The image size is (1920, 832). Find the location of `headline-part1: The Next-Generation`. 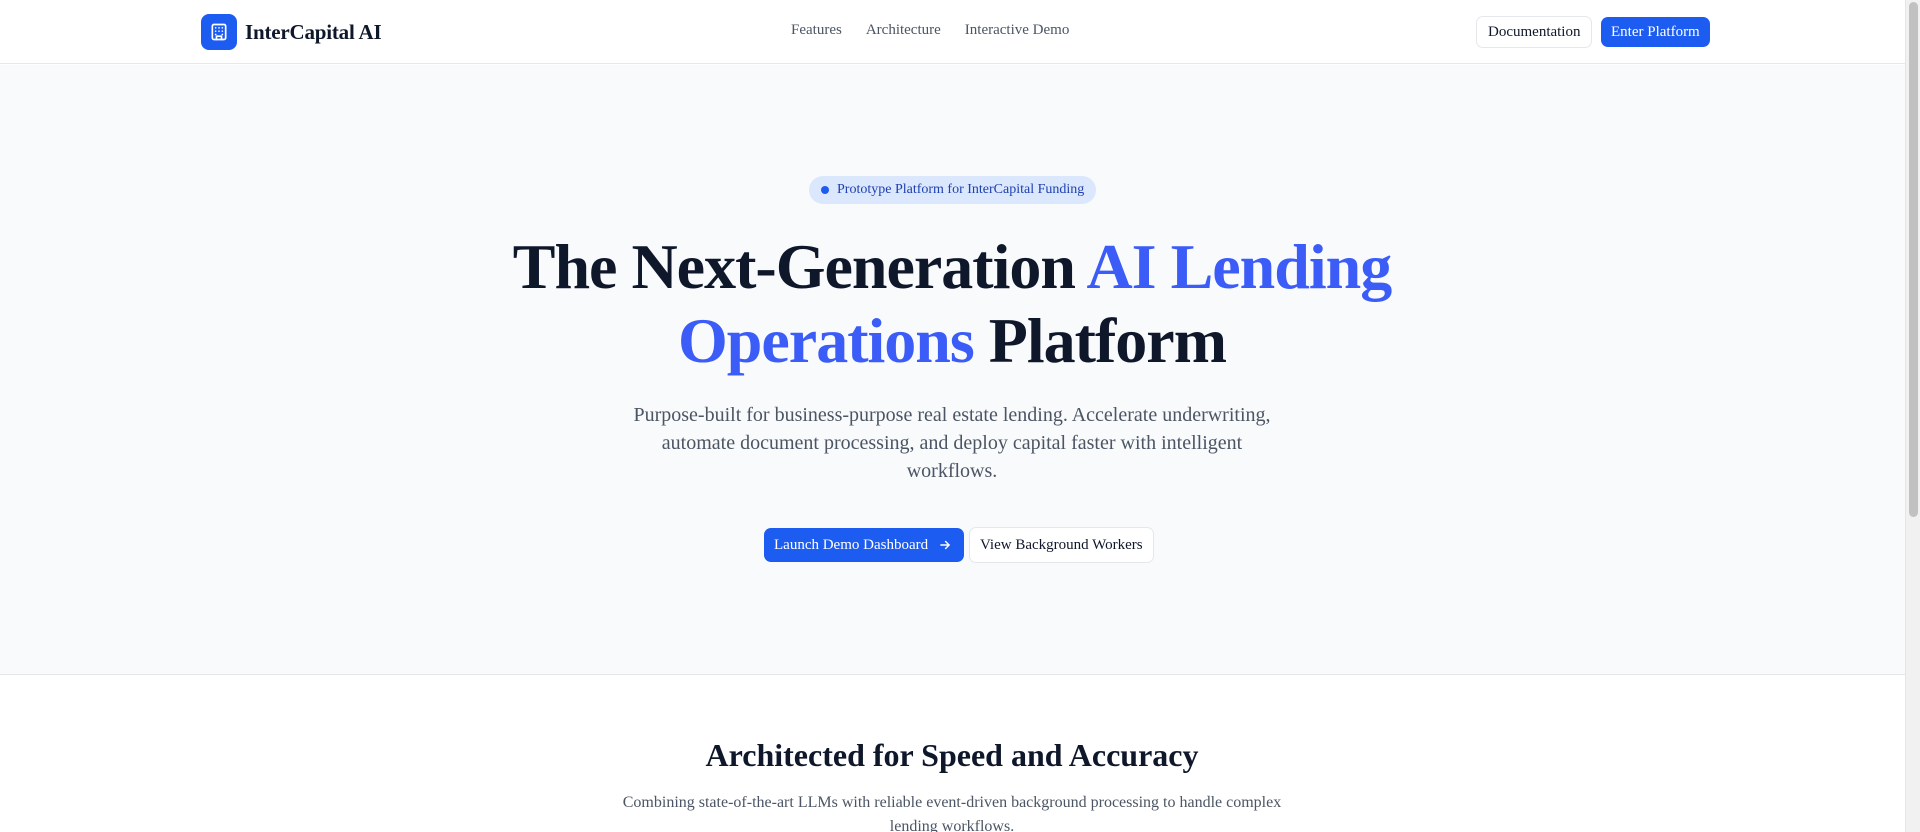

headline-part1: The Next-Generation is located at coordinates (799, 266).